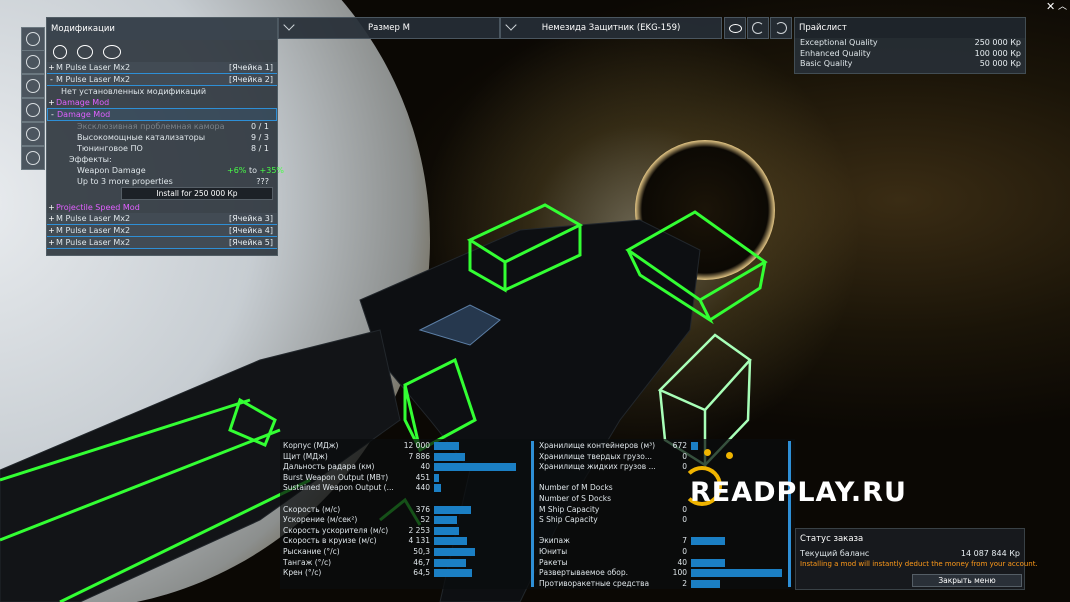 This screenshot has height=602, width=1070. I want to click on stat-value: 52, so click(425, 520).